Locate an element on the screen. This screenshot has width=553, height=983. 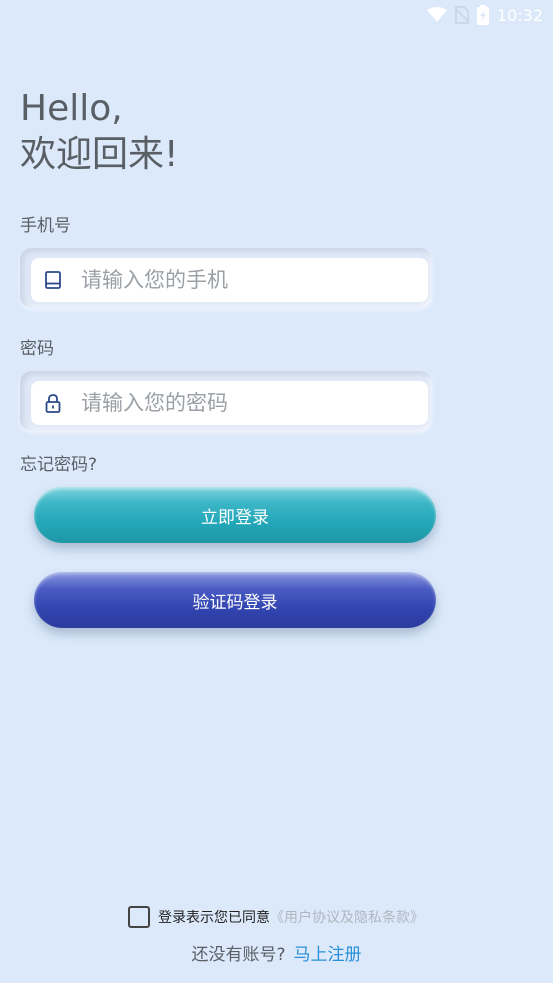
register-row: 还没有账号? 马上注册 is located at coordinates (276, 952).